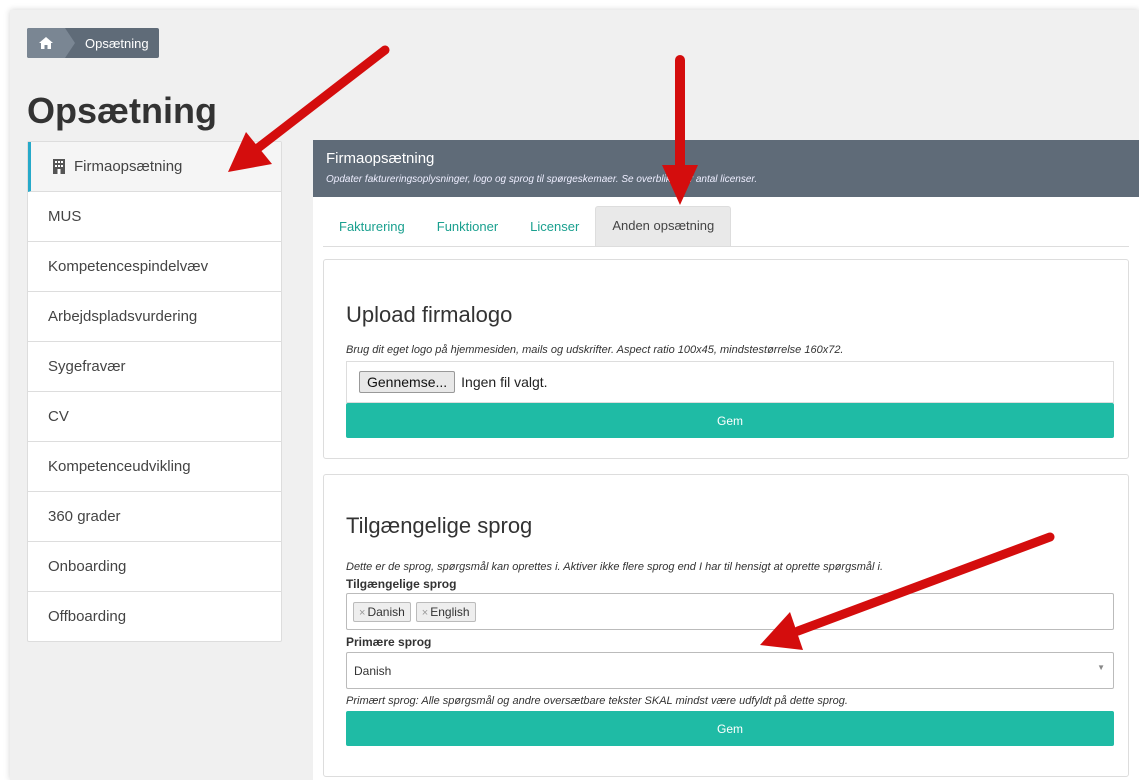 The width and height of the screenshot is (1139, 780). Describe the element at coordinates (154, 417) in the screenshot. I see `sidebar-item-cv: CV` at that location.